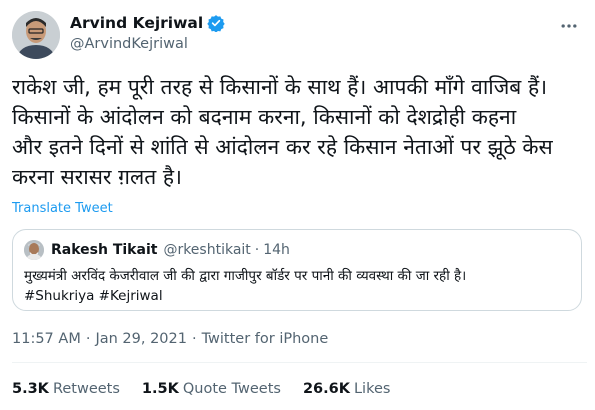 The height and width of the screenshot is (410, 595). What do you see at coordinates (86, 389) in the screenshot?
I see `retweets-label: Retweets` at bounding box center [86, 389].